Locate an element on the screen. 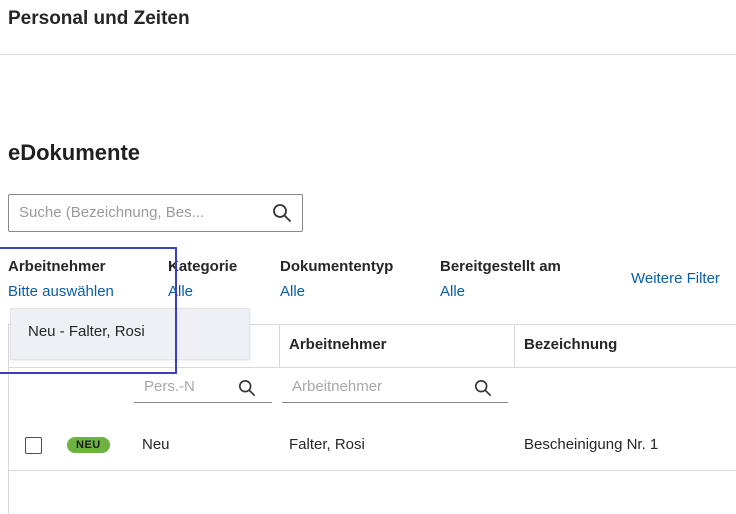 Image resolution: width=736 pixels, height=514 pixels. filter-dokumententyp-value: Alle is located at coordinates (292, 291).